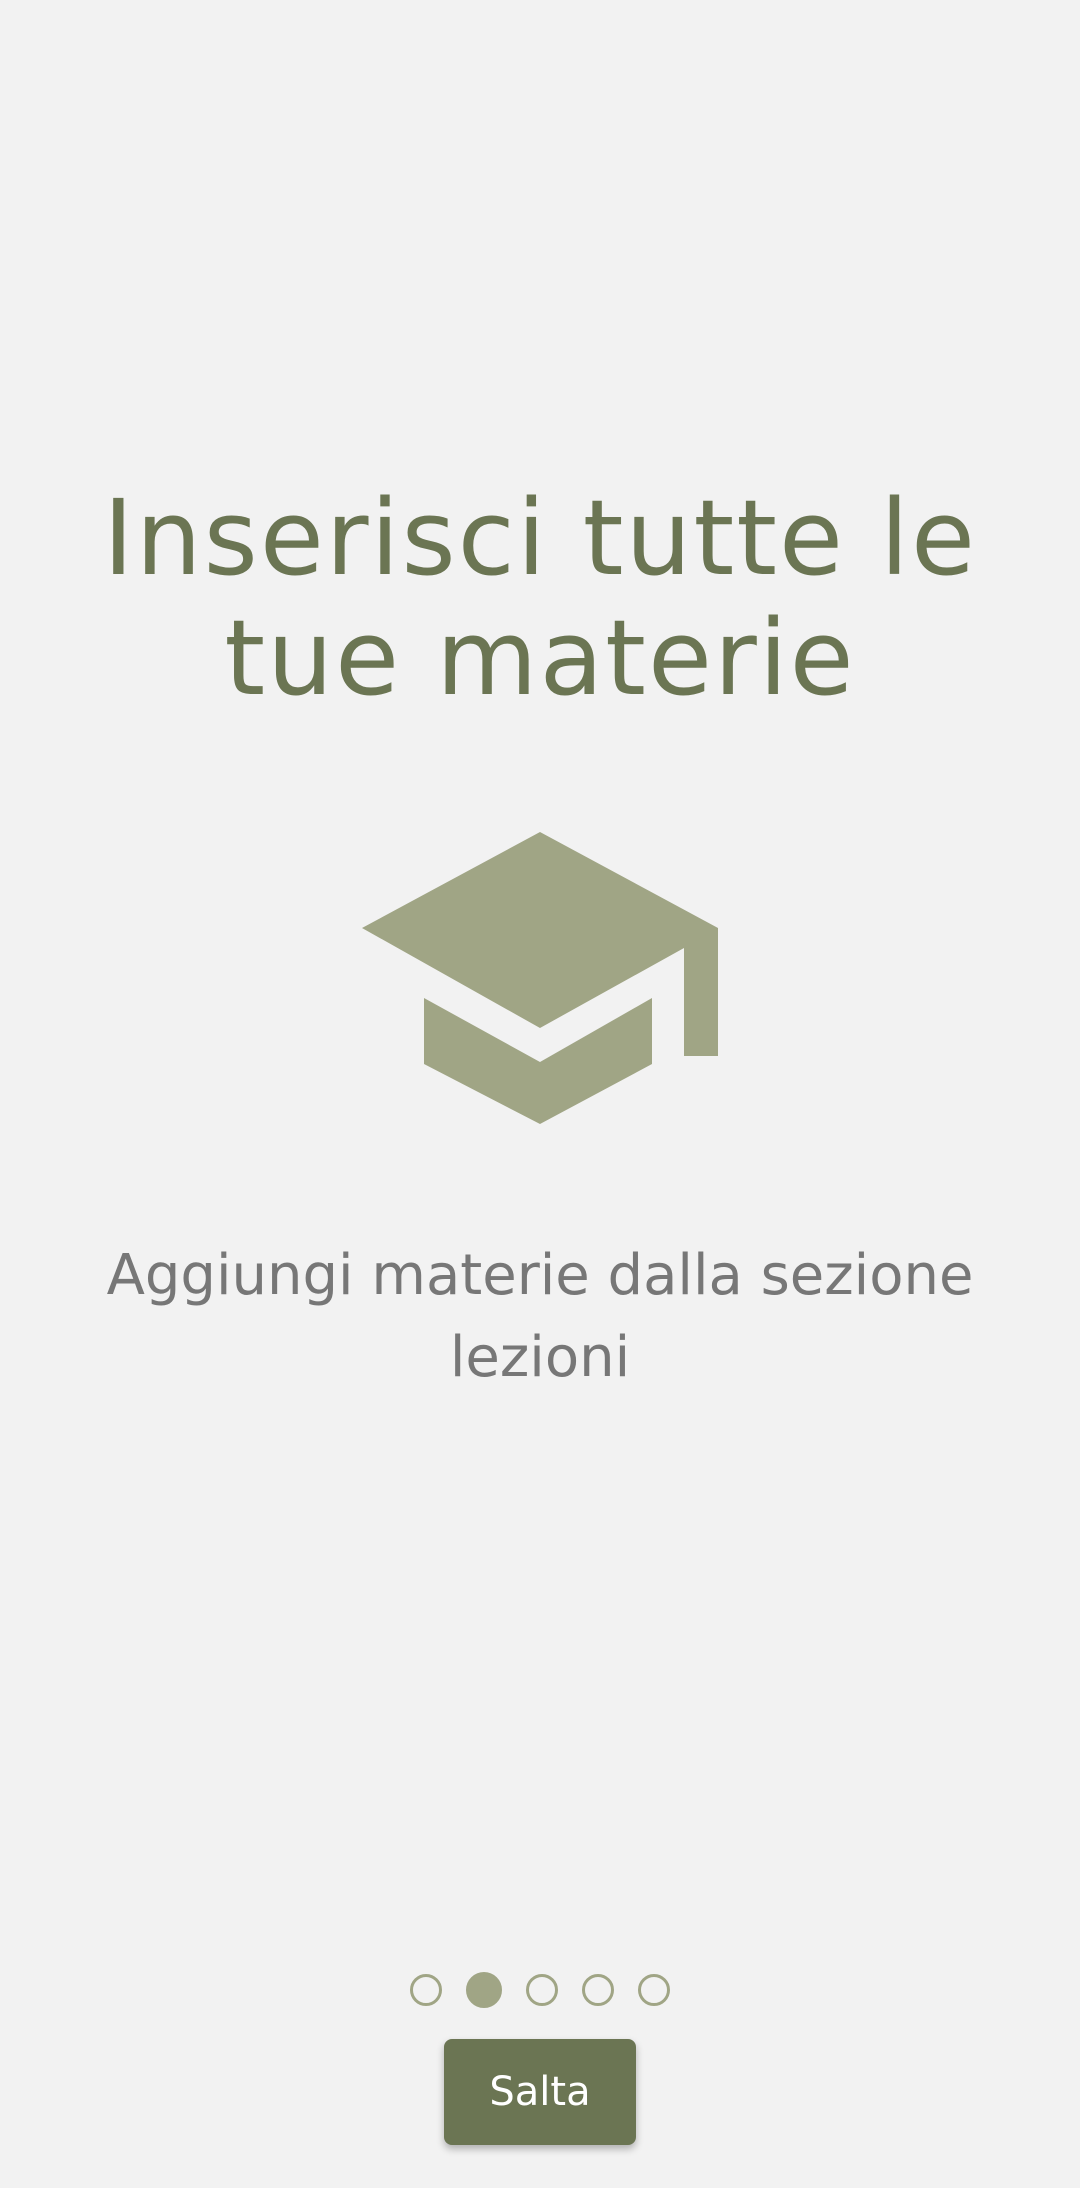 The height and width of the screenshot is (2188, 1080). Describe the element at coordinates (540, 598) in the screenshot. I see `slide-title: Inserisci tutte le tue materie` at that location.